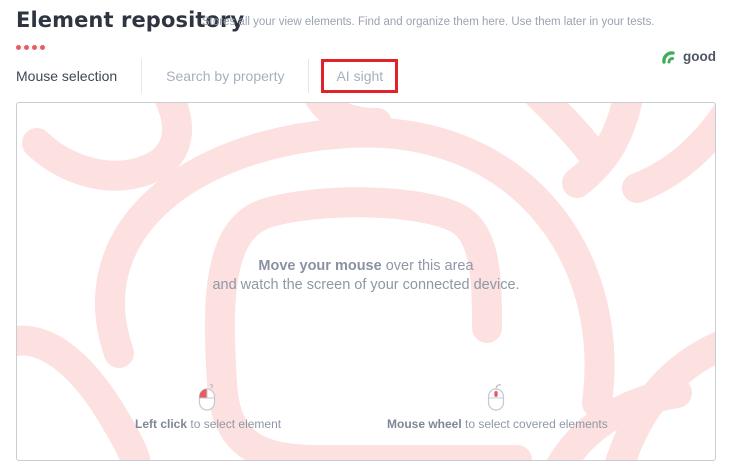  I want to click on left-click-bold: Left click, so click(161, 424).